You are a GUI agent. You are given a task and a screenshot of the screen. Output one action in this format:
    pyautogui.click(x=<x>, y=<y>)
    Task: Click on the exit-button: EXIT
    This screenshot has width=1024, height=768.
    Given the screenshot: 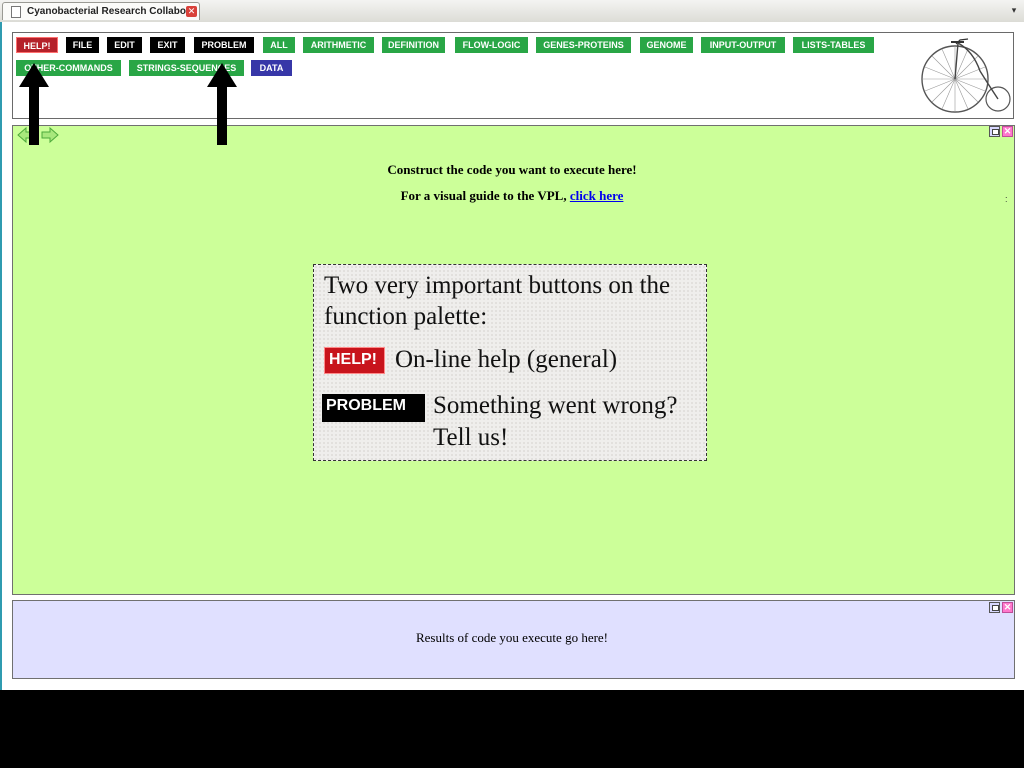 What is the action you would take?
    pyautogui.click(x=167, y=45)
    